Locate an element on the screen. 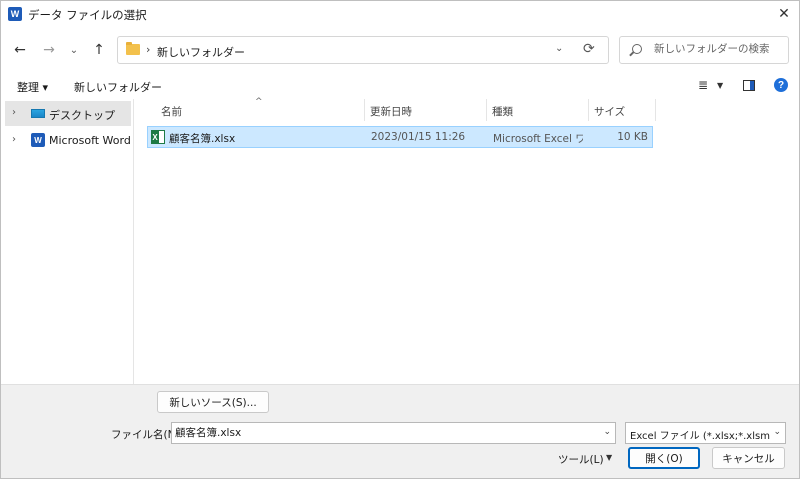 This screenshot has width=800, height=479. sort-ascending-icon: ^ is located at coordinates (259, 102).